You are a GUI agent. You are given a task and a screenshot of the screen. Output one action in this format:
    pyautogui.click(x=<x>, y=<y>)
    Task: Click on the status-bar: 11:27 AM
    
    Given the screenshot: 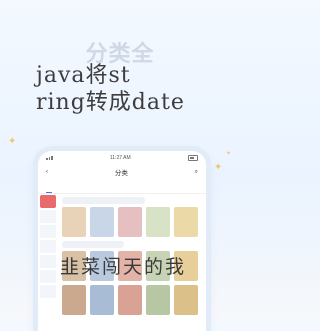 What is the action you would take?
    pyautogui.click(x=122, y=158)
    